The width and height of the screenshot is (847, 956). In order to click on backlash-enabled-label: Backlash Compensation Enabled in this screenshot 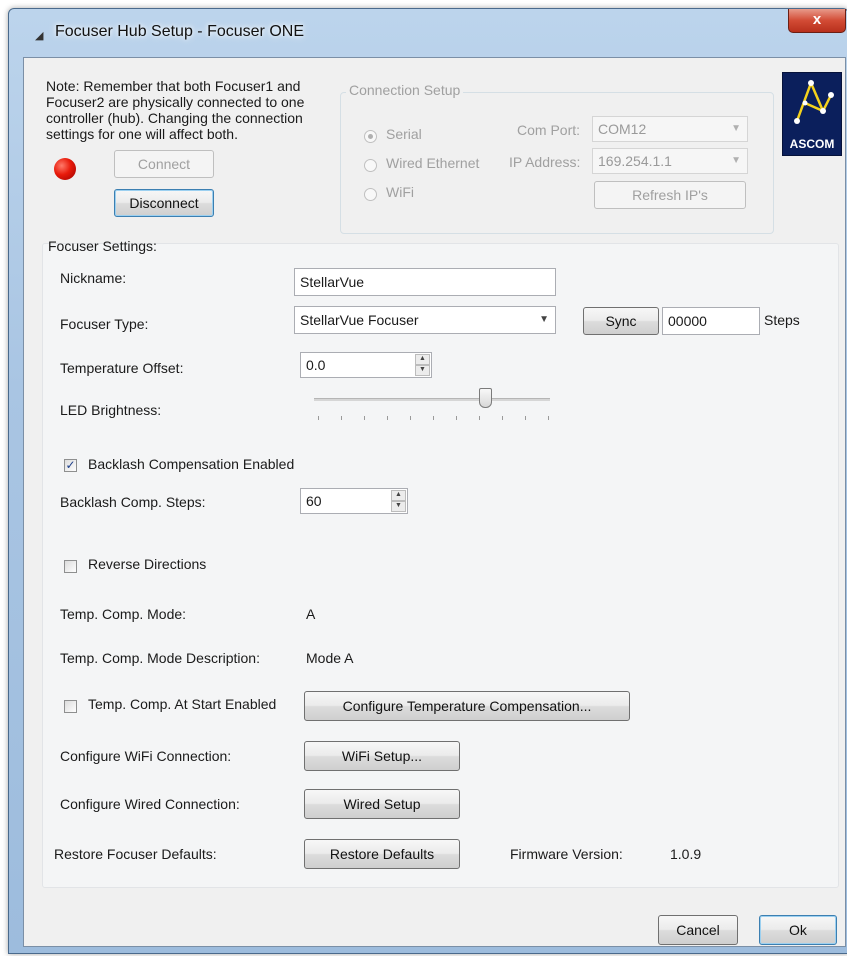, I will do `click(191, 464)`.